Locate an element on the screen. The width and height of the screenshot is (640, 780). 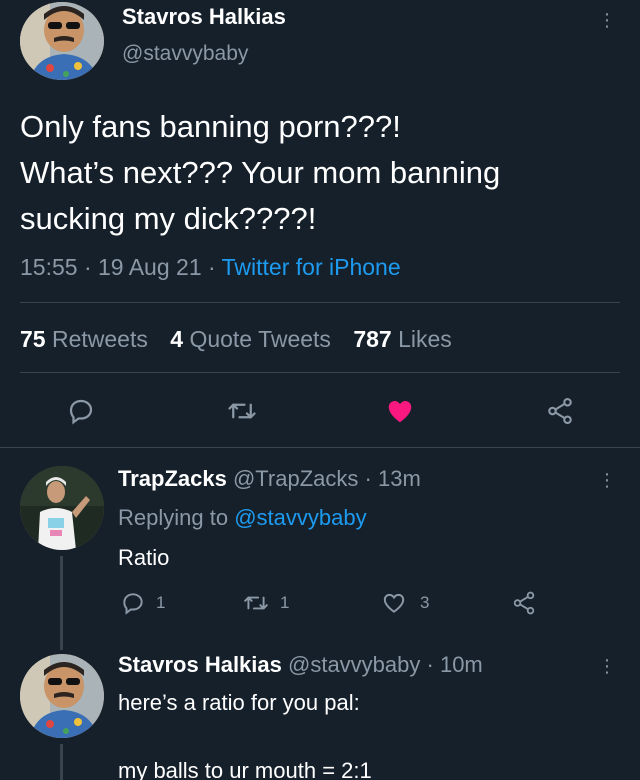
likes-label: Likes is located at coordinates (425, 339).